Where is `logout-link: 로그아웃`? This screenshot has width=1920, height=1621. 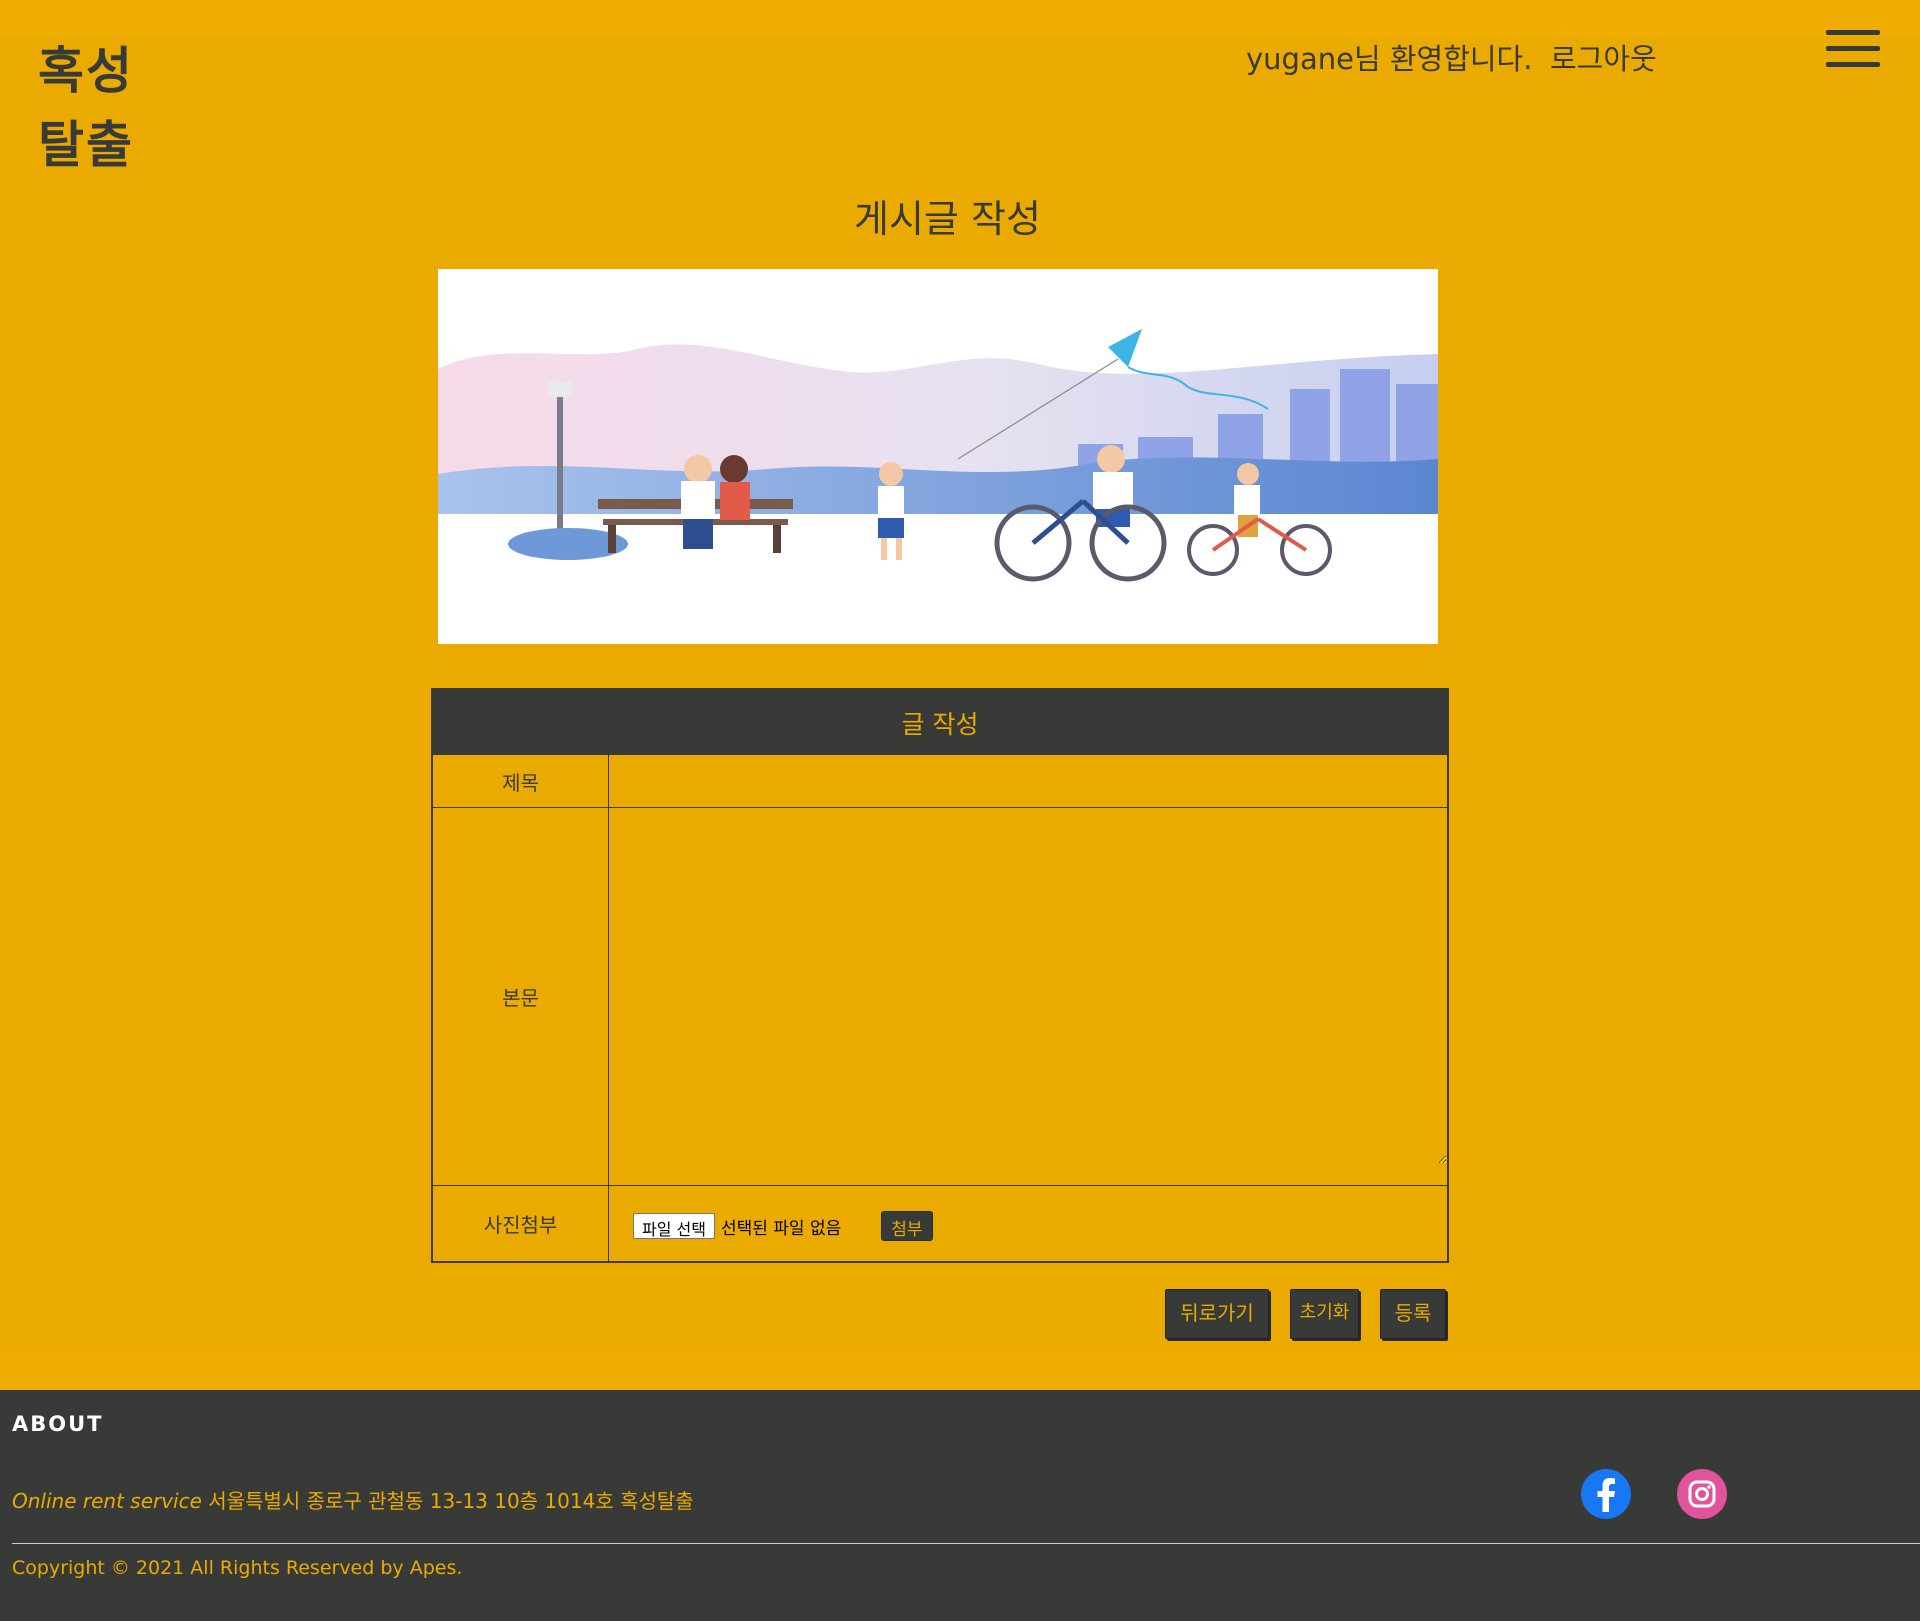
logout-link: 로그아웃 is located at coordinates (1603, 57).